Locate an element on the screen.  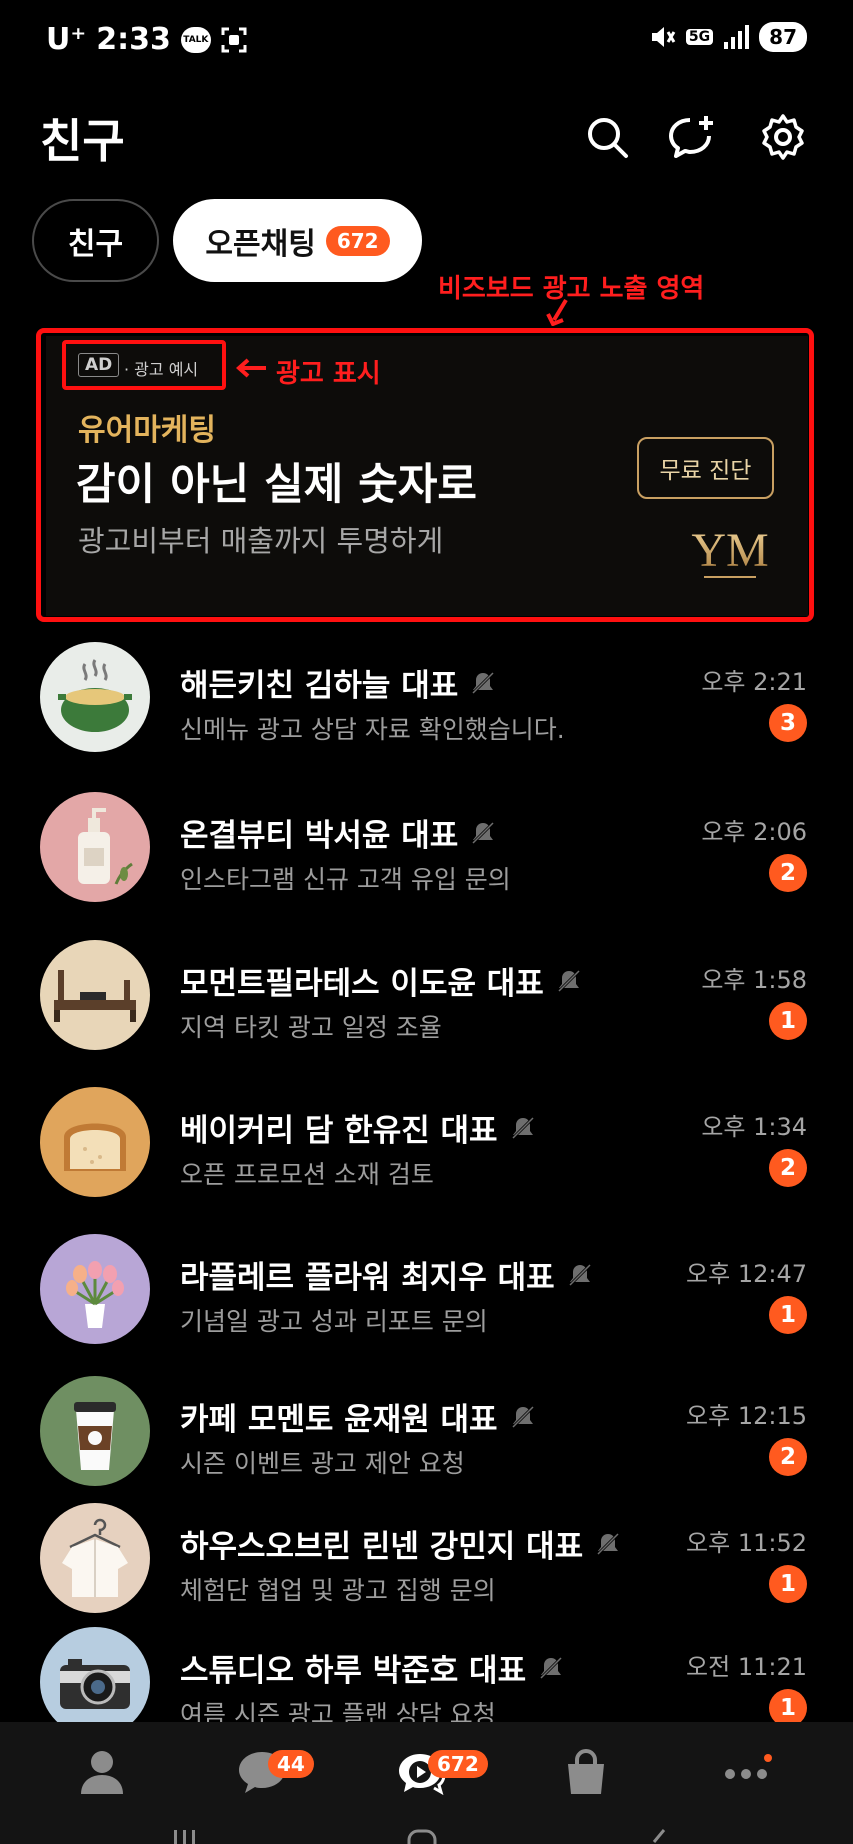
mute-icon is located at coordinates (663, 37).